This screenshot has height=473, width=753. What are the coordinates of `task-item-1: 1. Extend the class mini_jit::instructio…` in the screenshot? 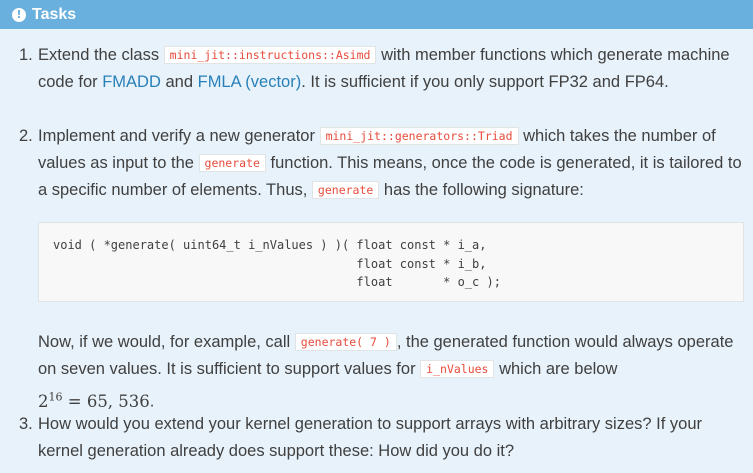 It's located at (381, 69).